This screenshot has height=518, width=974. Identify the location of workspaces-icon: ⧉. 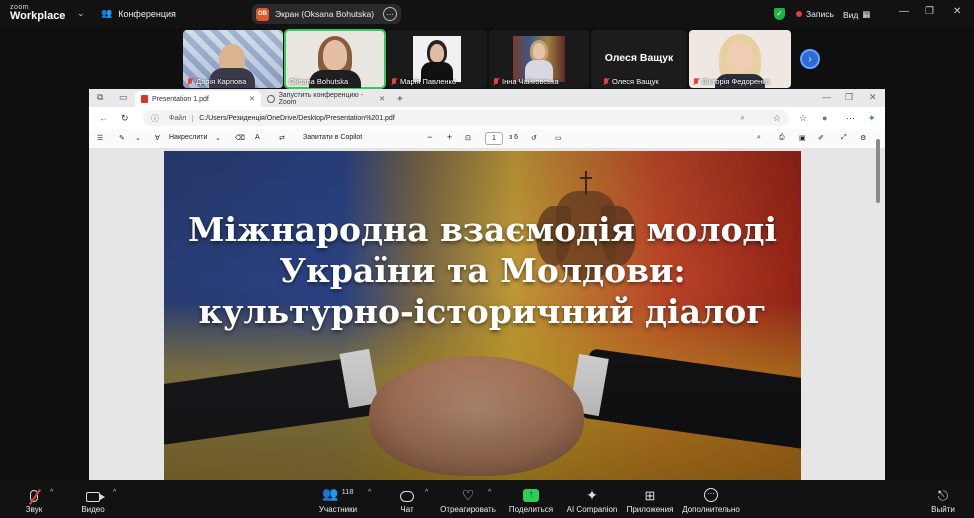
(100, 97).